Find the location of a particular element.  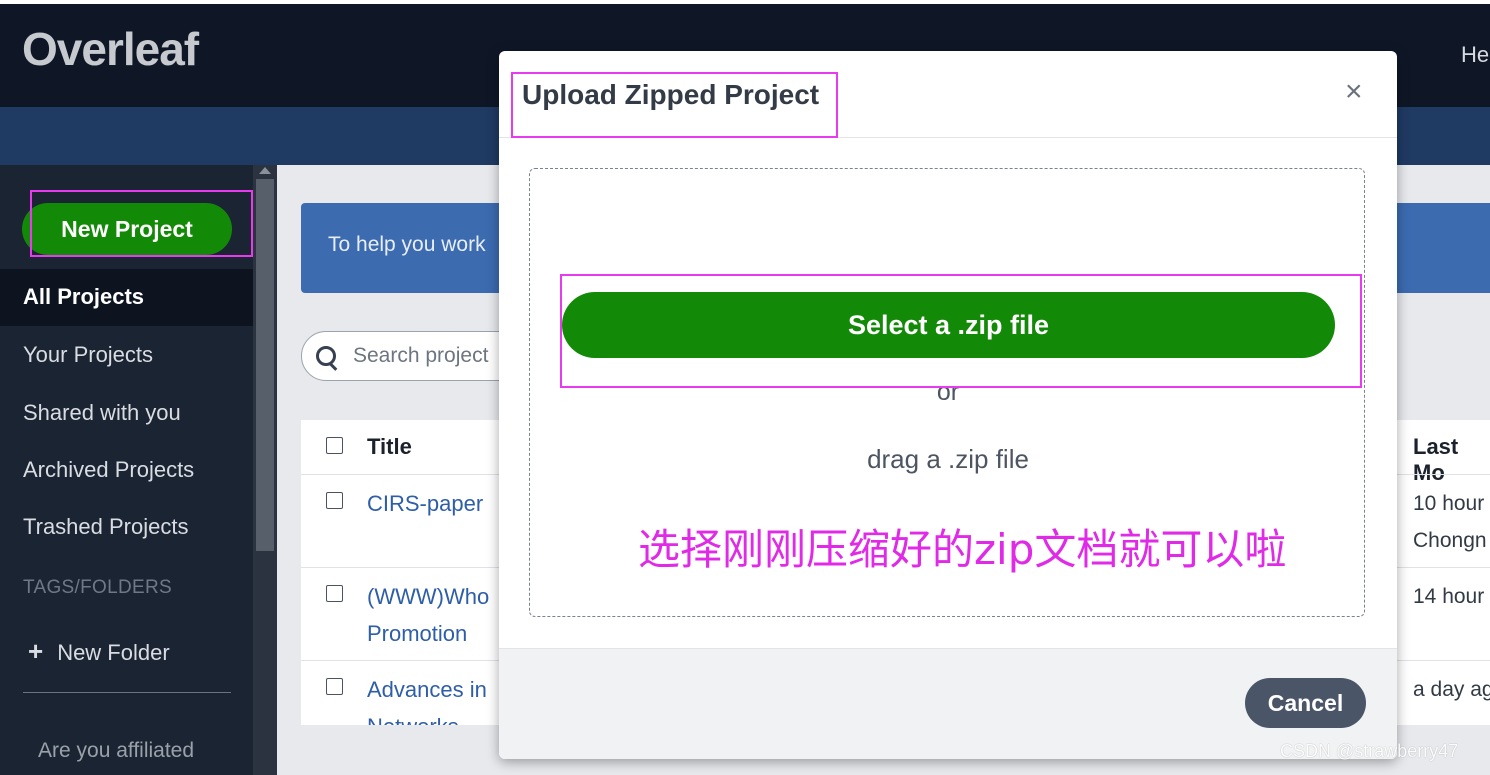

new-folder-button: + New Folder is located at coordinates (99, 651).